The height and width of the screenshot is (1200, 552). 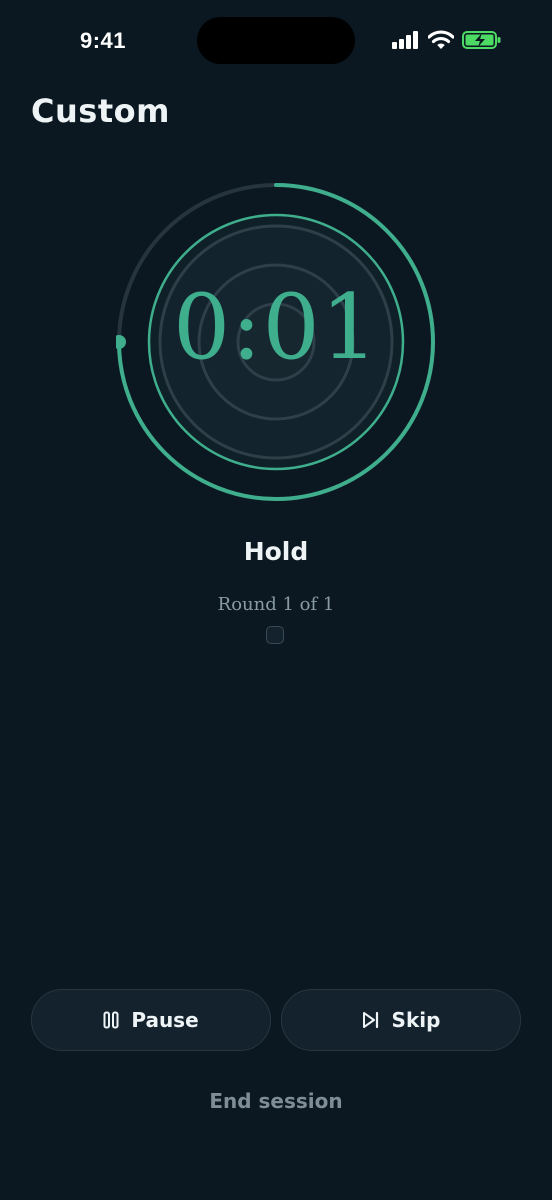 I want to click on pause-icon, so click(x=111, y=1020).